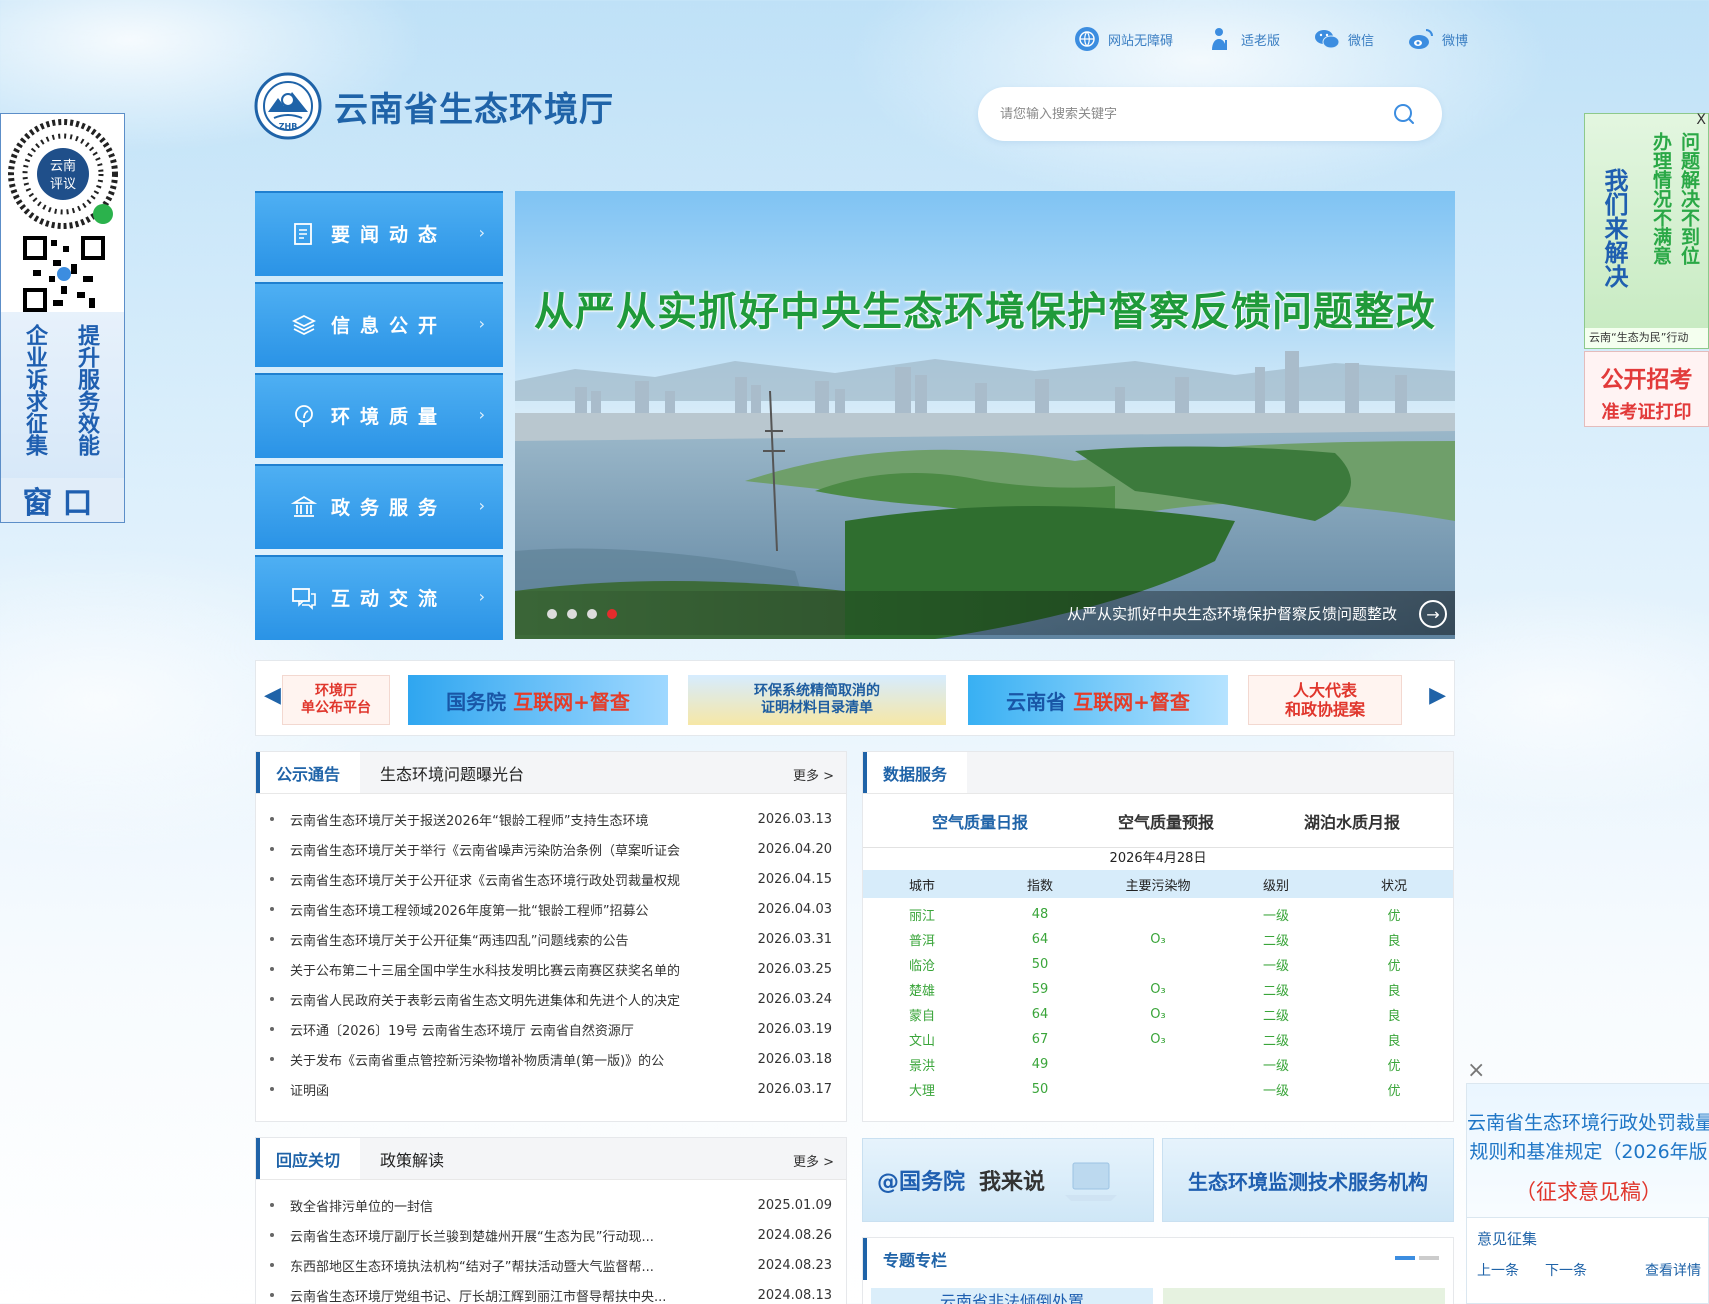  I want to click on list-item: 云南省人民政府关于表彰云南省生态文明先进集体和先进个人的决定 2026.03.24, so click(551, 999).